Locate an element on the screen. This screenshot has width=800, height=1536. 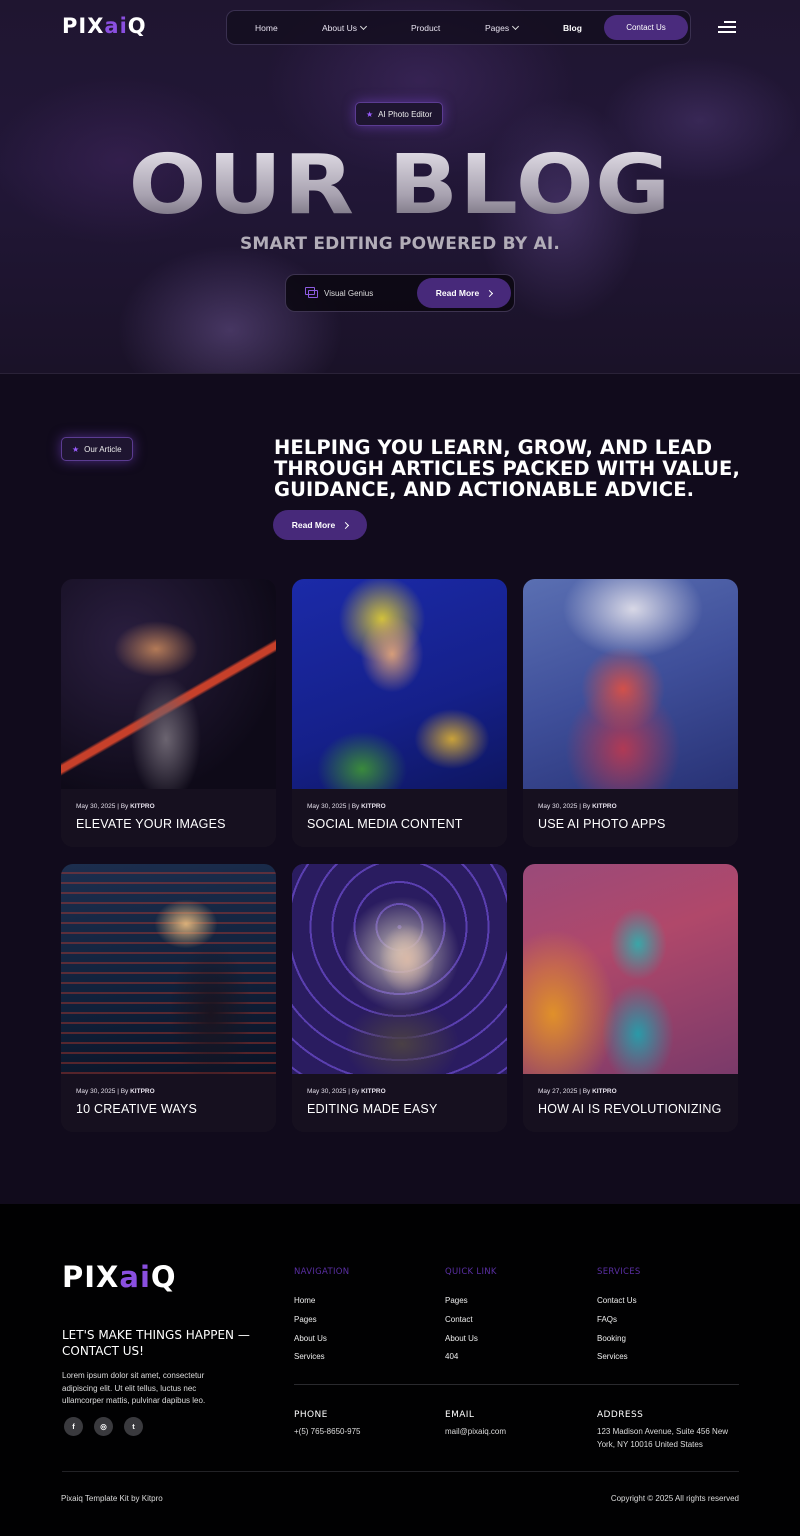
nav-blog: Blog is located at coordinates (572, 28).